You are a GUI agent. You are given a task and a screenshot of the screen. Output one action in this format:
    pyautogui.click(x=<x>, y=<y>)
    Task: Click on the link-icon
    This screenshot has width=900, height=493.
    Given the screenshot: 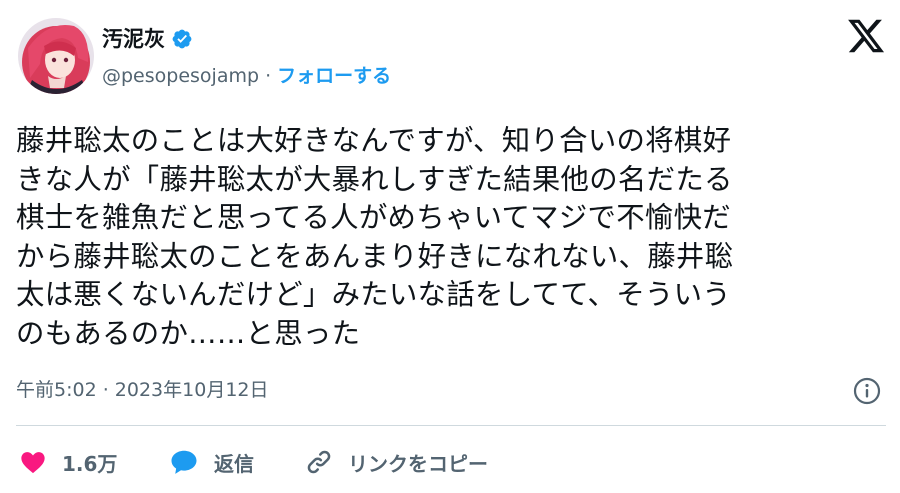 What is the action you would take?
    pyautogui.click(x=319, y=462)
    